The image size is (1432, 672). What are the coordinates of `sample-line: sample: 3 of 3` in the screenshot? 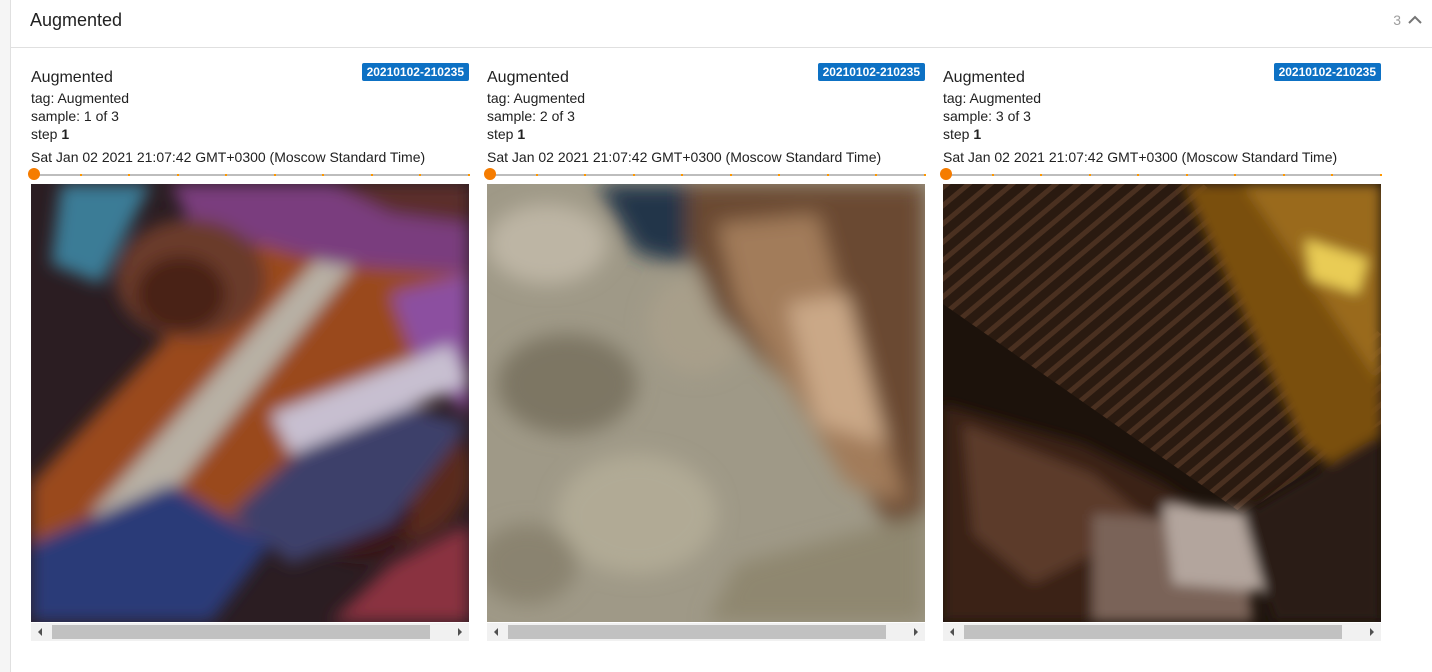 It's located at (987, 116).